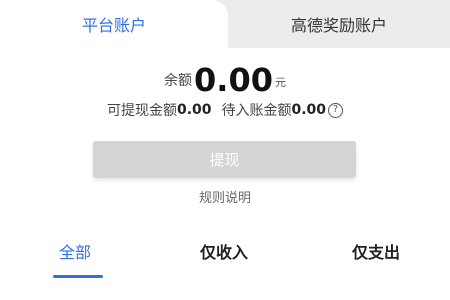  I want to click on pending-label: 待入账金额, so click(256, 111).